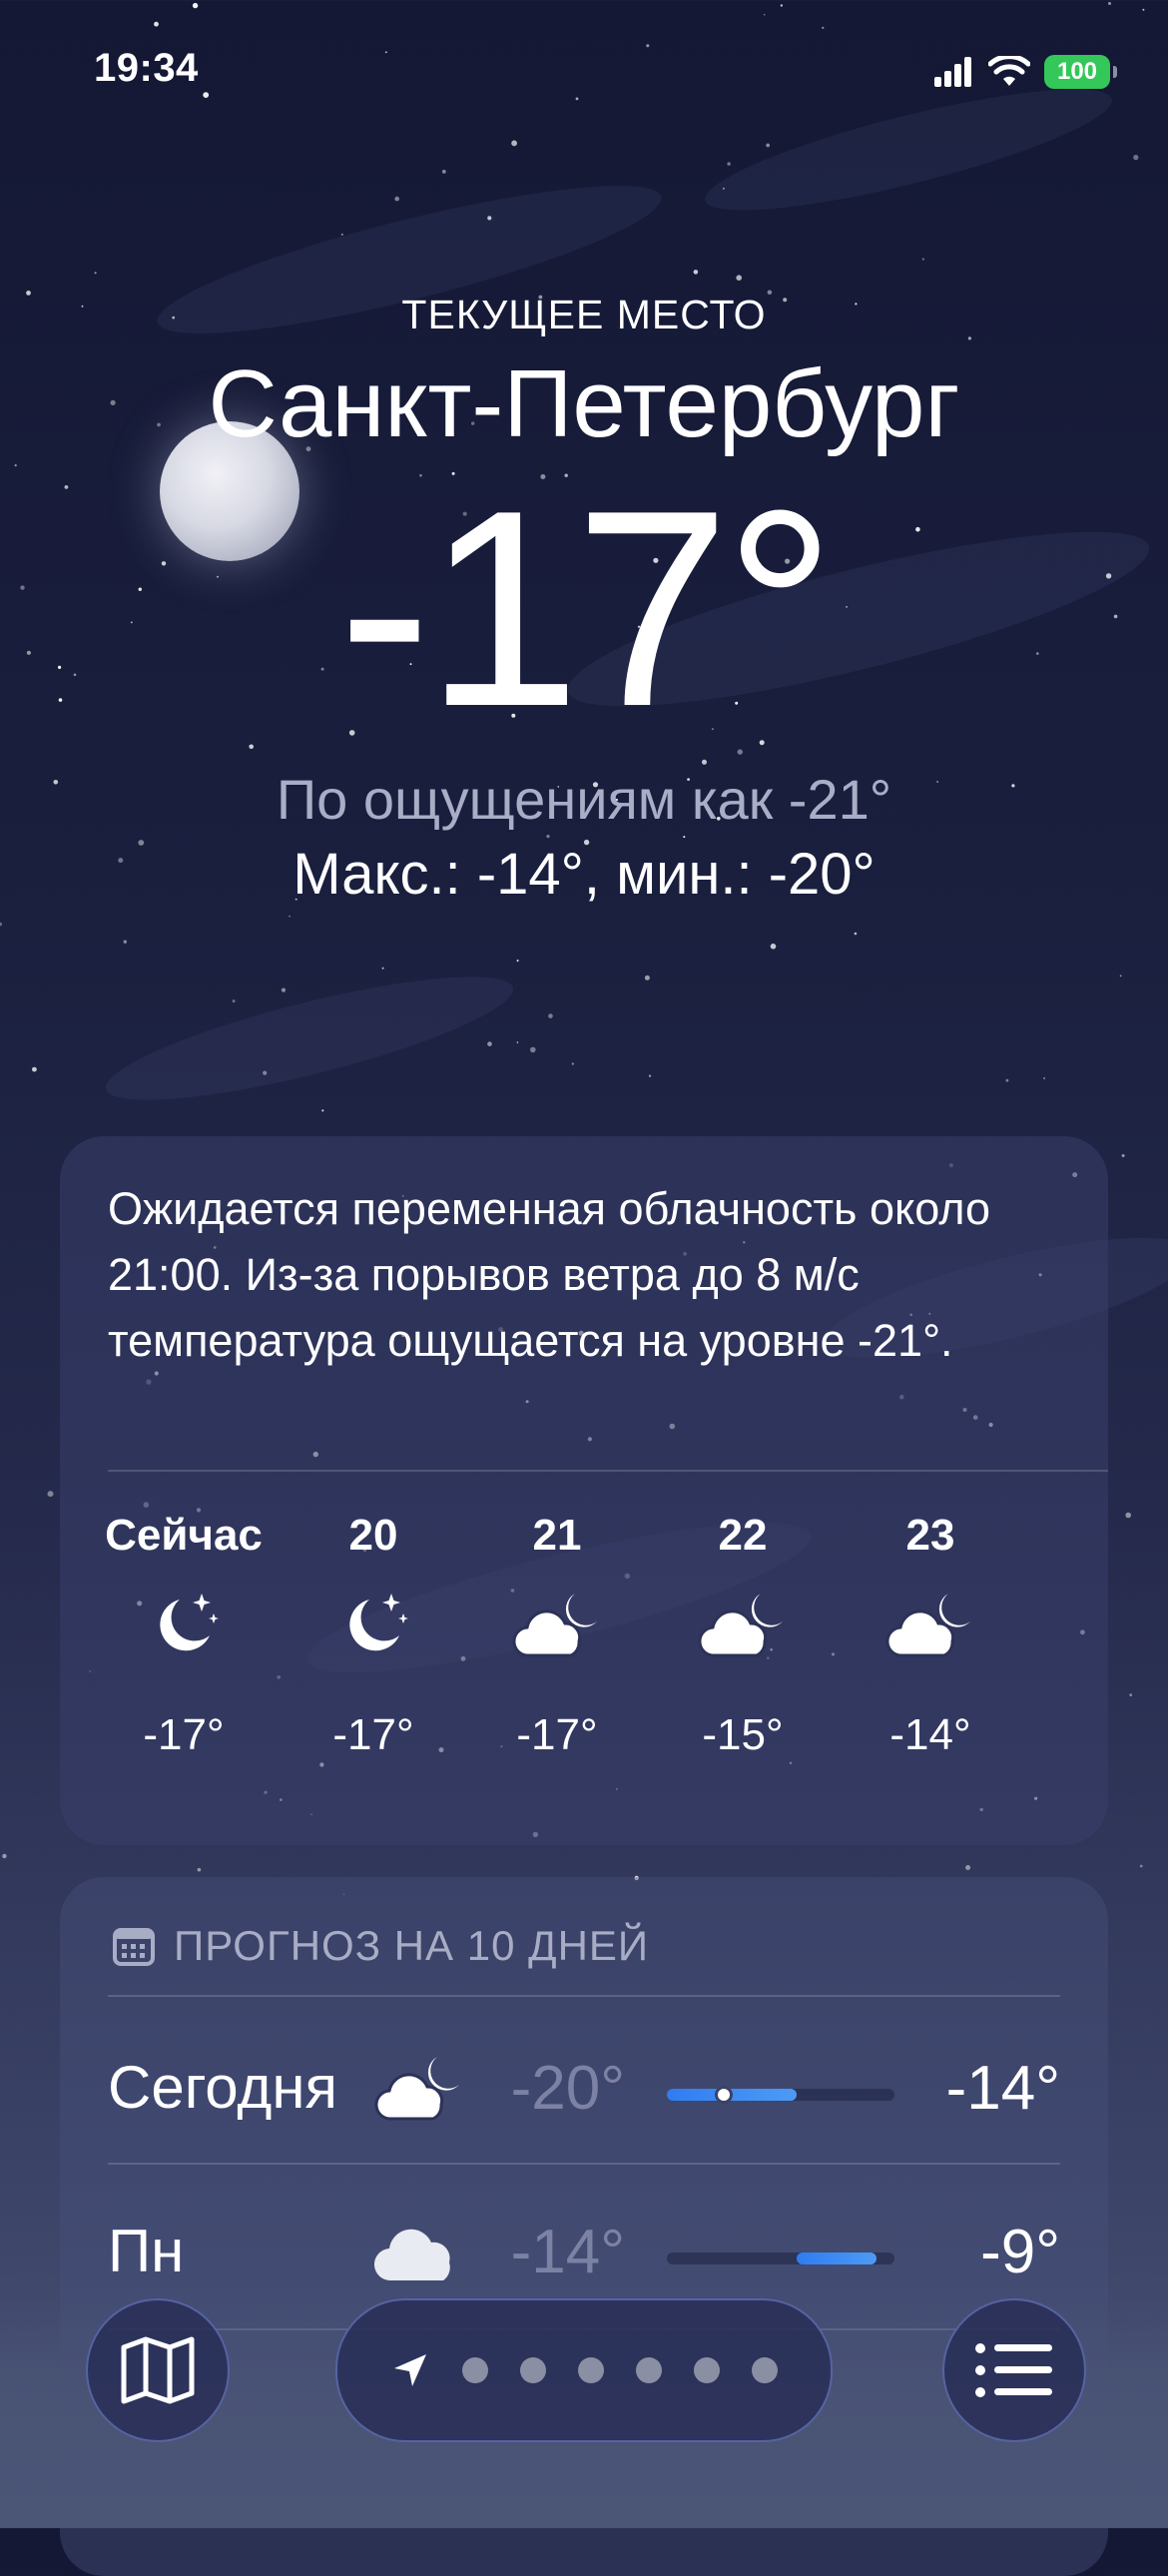 Image resolution: width=1168 pixels, height=2576 pixels. I want to click on locations-list-button, so click(1014, 2370).